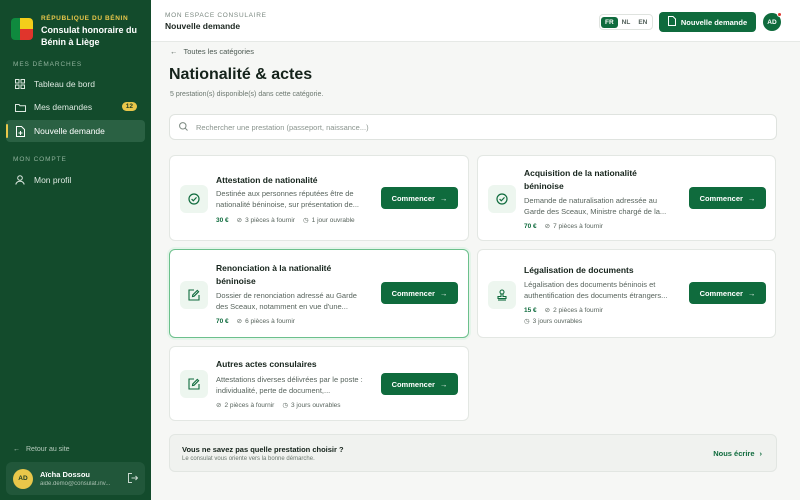 The width and height of the screenshot is (800, 500). Describe the element at coordinates (65, 474) in the screenshot. I see `user-name: Aïcha Dossou` at that location.